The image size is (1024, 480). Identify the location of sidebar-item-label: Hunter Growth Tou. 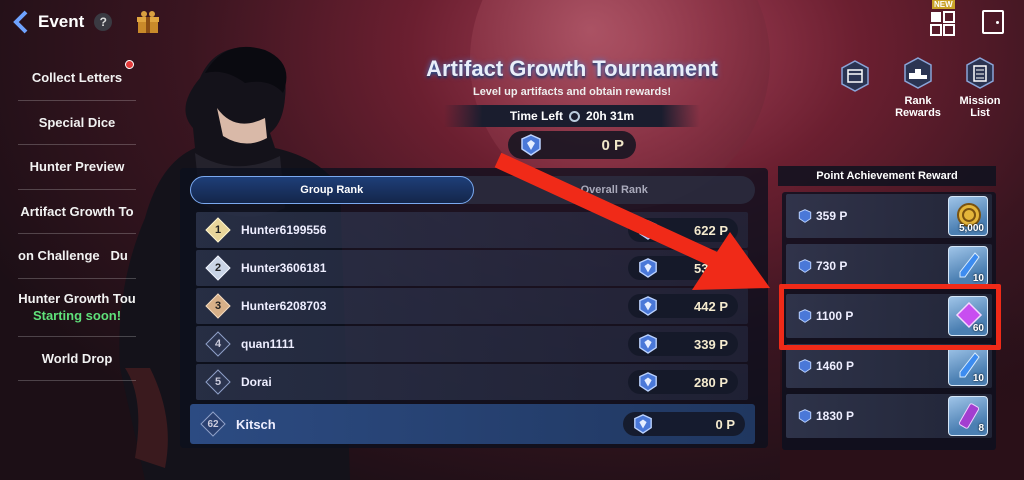
(77, 298).